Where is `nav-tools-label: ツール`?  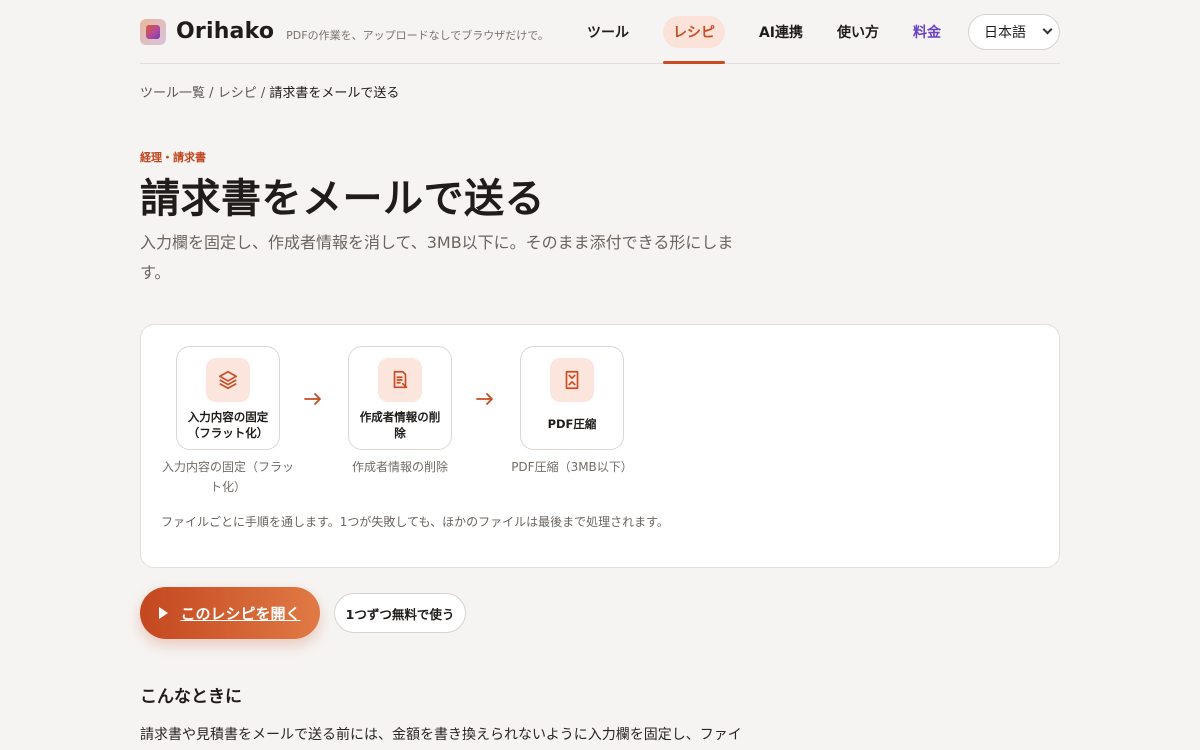 nav-tools-label: ツール is located at coordinates (607, 32).